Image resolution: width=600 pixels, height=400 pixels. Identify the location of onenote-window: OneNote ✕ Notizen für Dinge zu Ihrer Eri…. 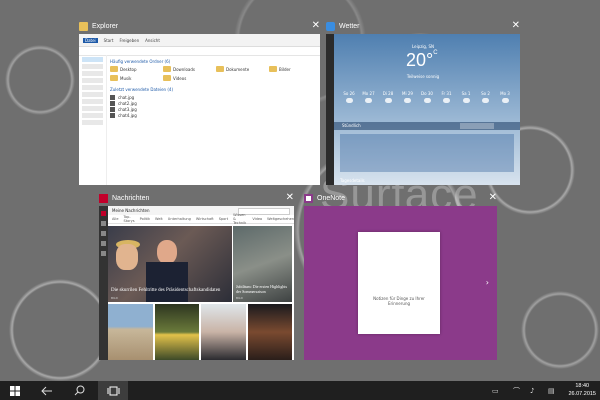
(400, 276).